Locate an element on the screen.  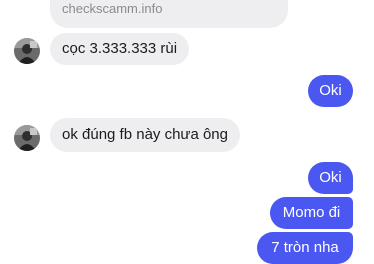
outgoing-message: 7 tròn nha is located at coordinates (305, 248).